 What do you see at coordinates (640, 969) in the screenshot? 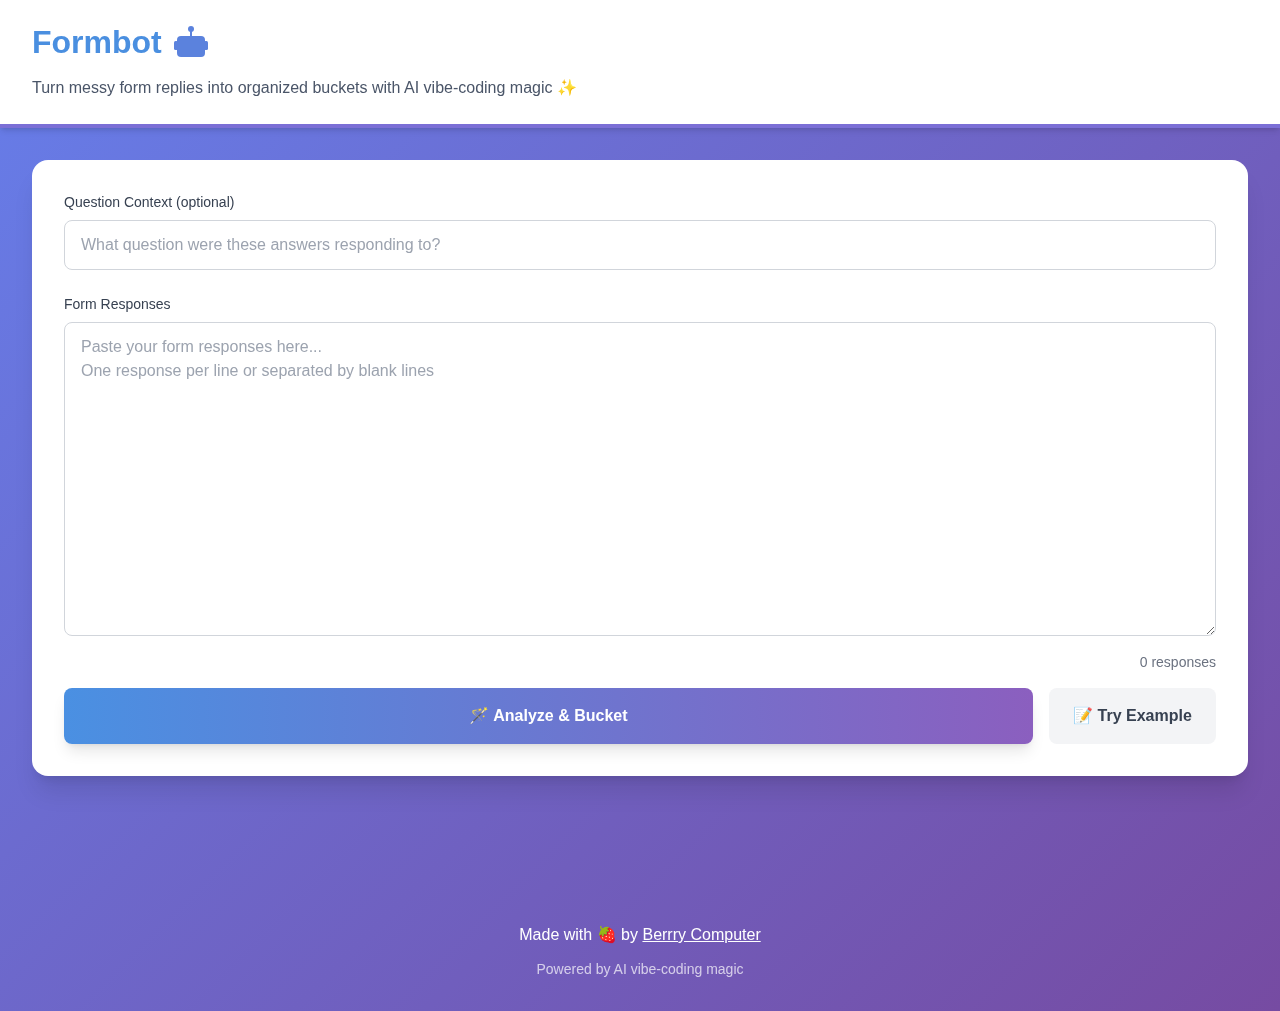
I see `footer-tagline: Powered by AI vibe-coding magic` at bounding box center [640, 969].